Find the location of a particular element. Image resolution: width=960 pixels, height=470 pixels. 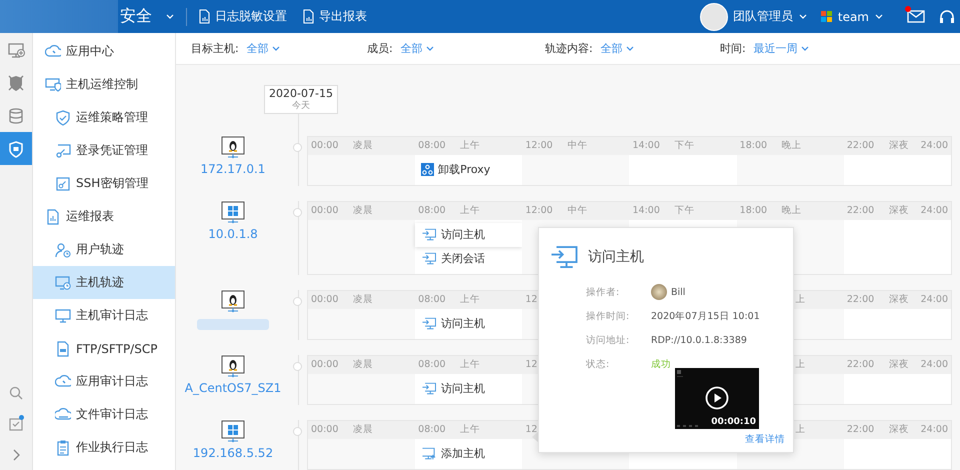

sidebar-item: 主机审计日志 is located at coordinates (104, 315).